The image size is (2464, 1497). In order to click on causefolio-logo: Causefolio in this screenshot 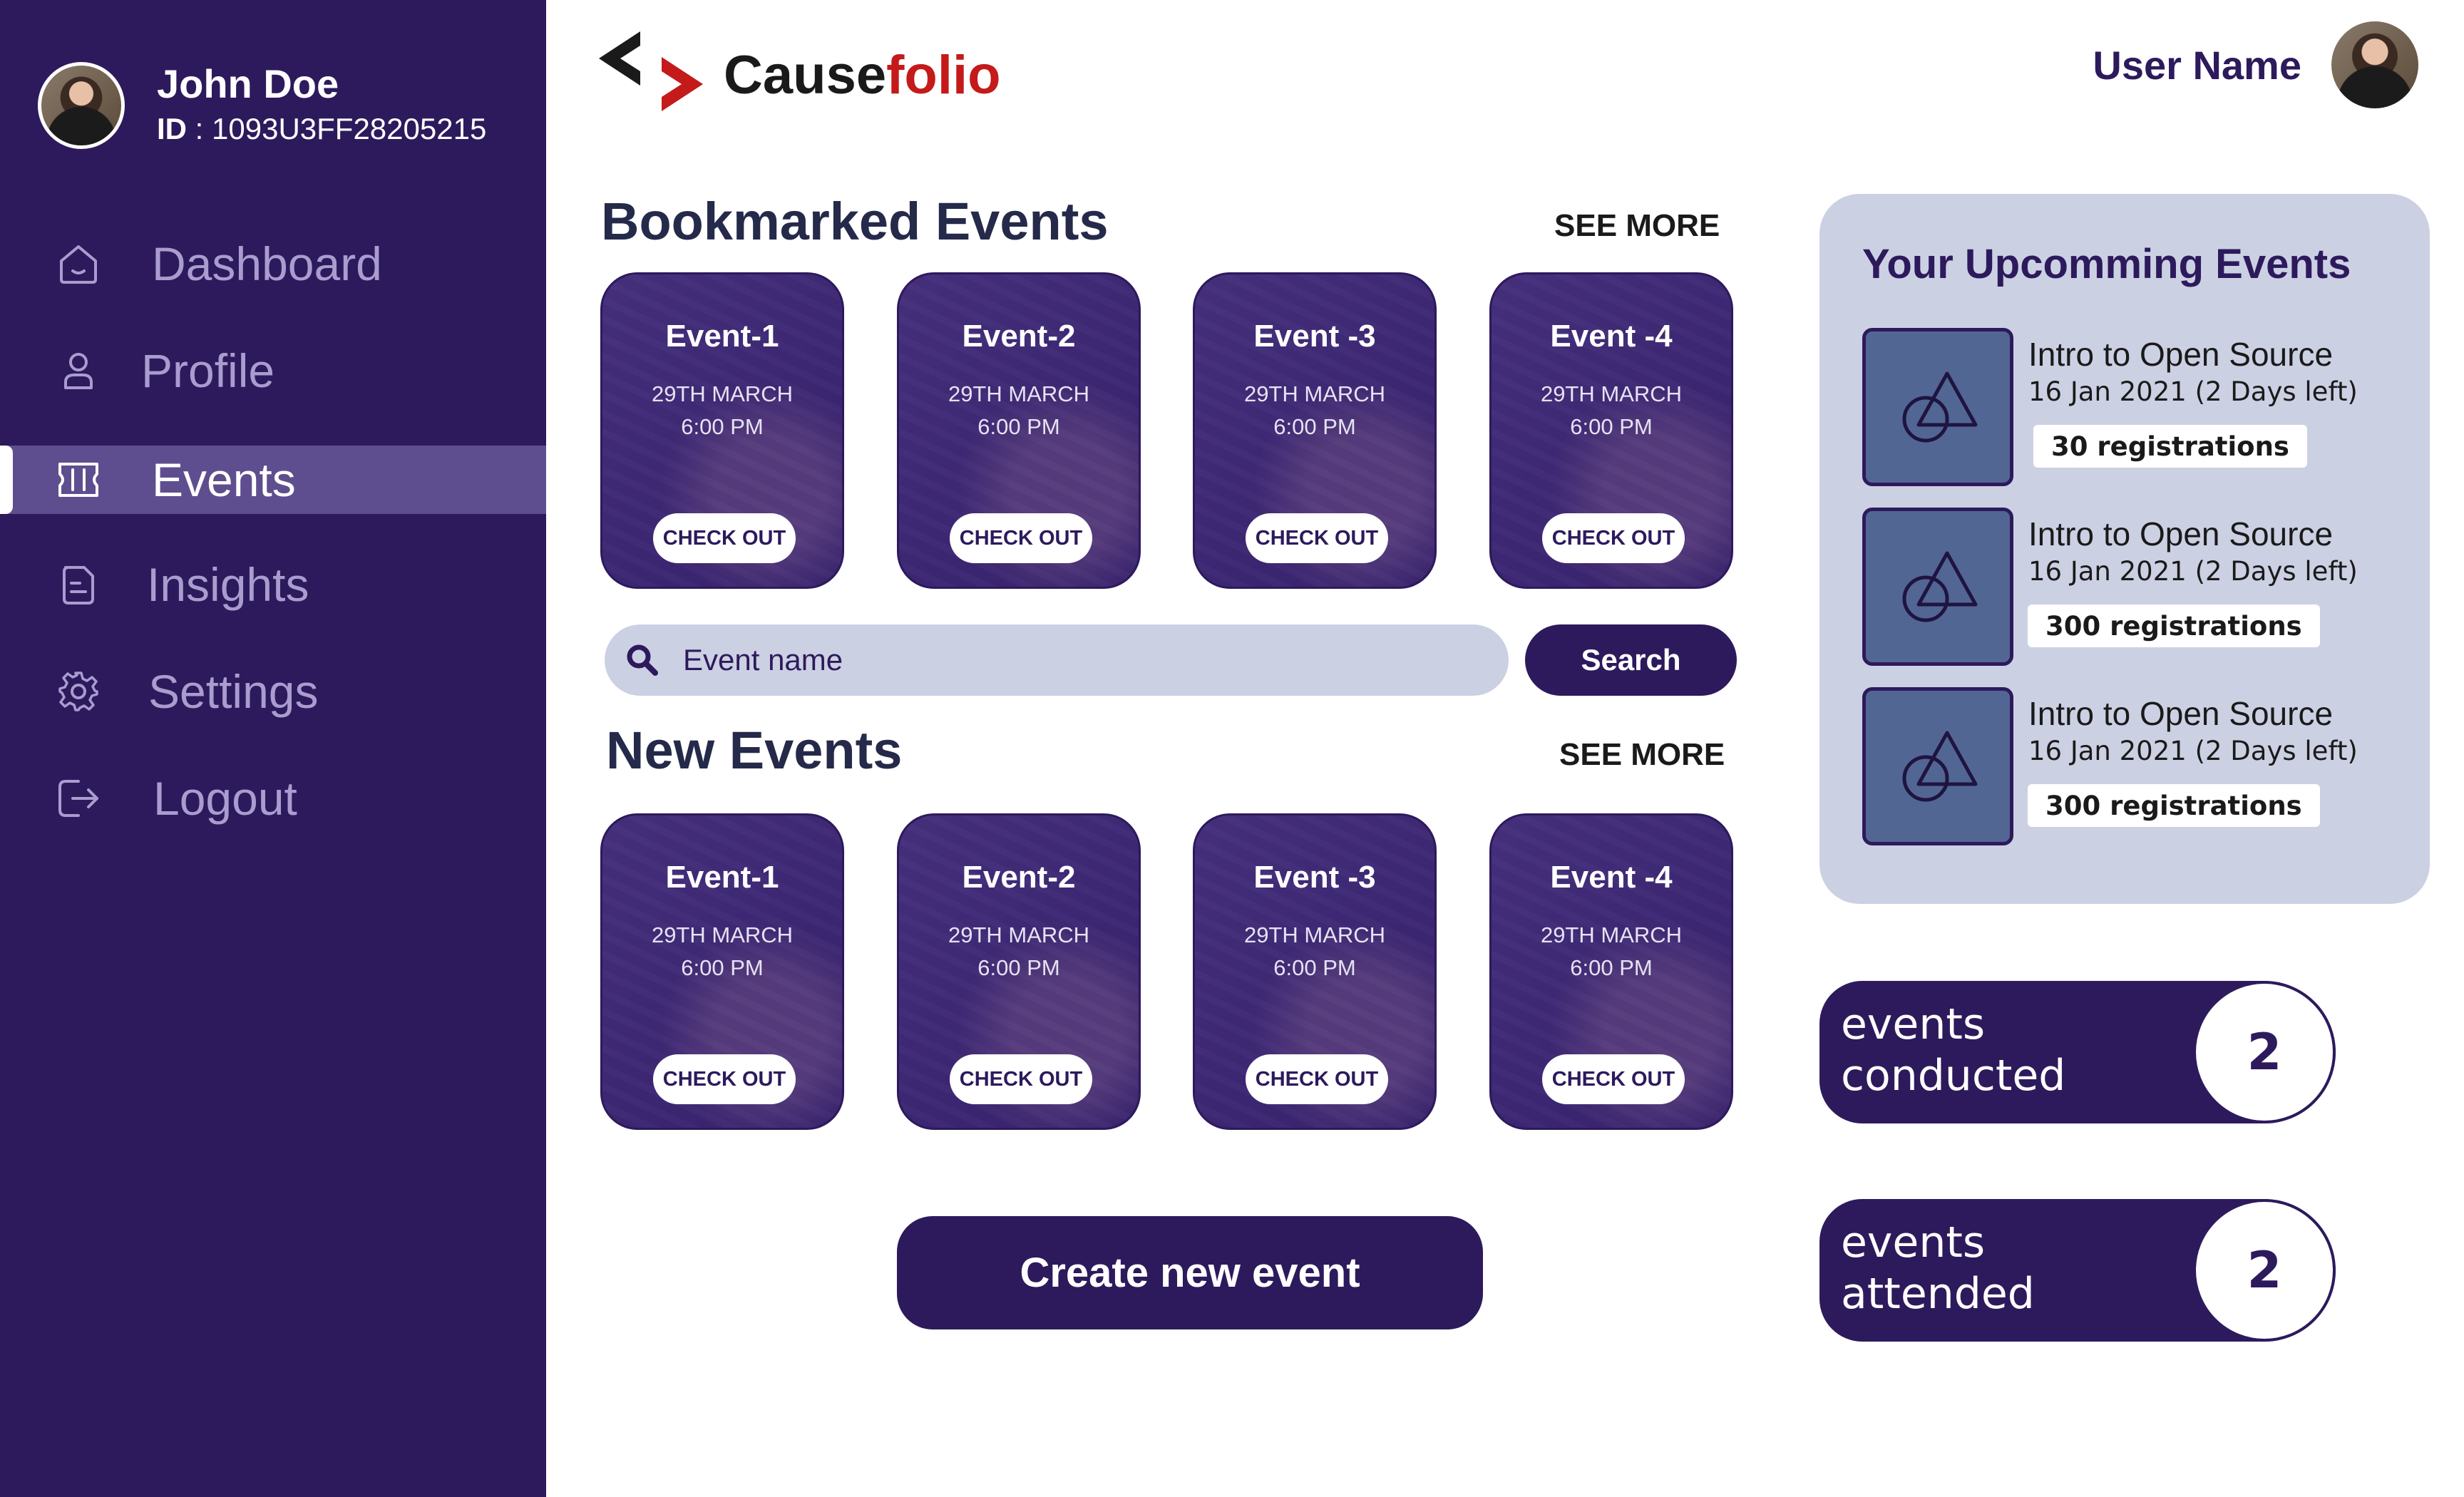, I will do `click(800, 75)`.